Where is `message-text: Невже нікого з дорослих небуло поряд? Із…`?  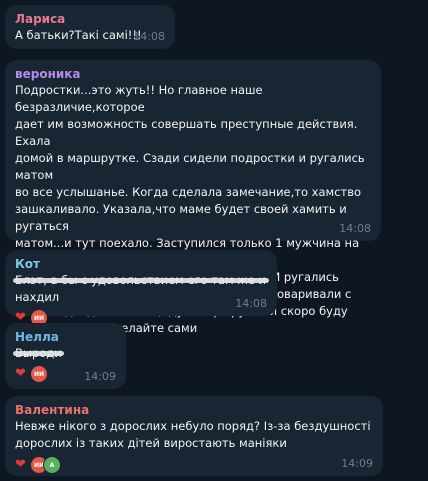 message-text: Невже нікого з дорослих небуло поряд? Із… is located at coordinates (194, 435).